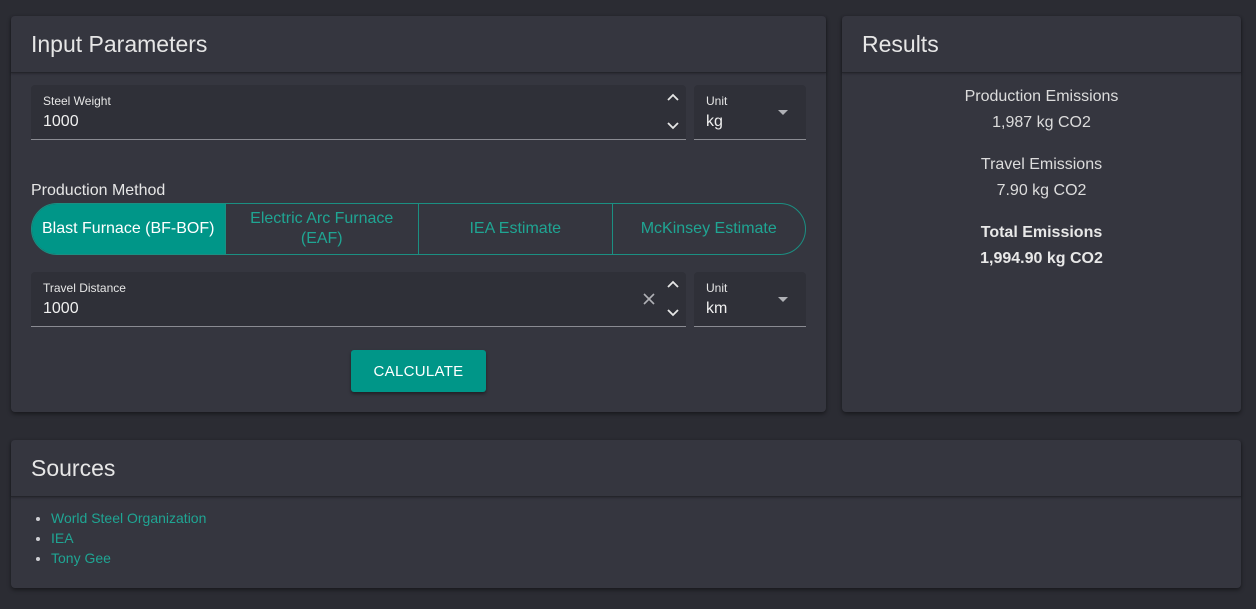 The height and width of the screenshot is (609, 1256). What do you see at coordinates (1041, 246) in the screenshot?
I see `total-emissions-block: Total Emissions 1,994.90 kg CO2` at bounding box center [1041, 246].